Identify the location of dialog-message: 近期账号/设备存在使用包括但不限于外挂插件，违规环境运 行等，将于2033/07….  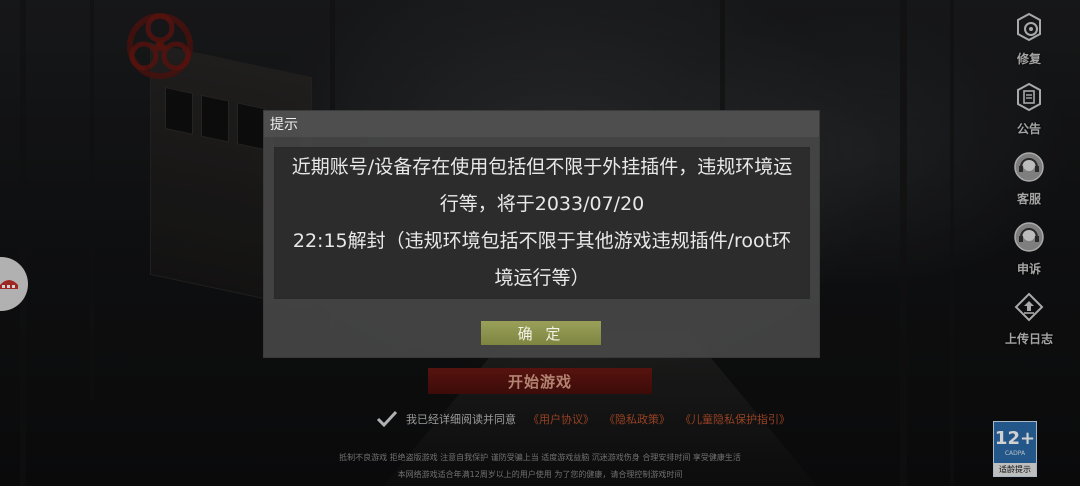
(542, 223).